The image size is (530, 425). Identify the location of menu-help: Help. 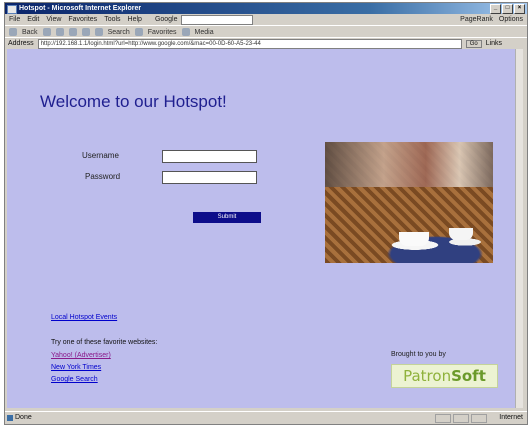
(135, 19).